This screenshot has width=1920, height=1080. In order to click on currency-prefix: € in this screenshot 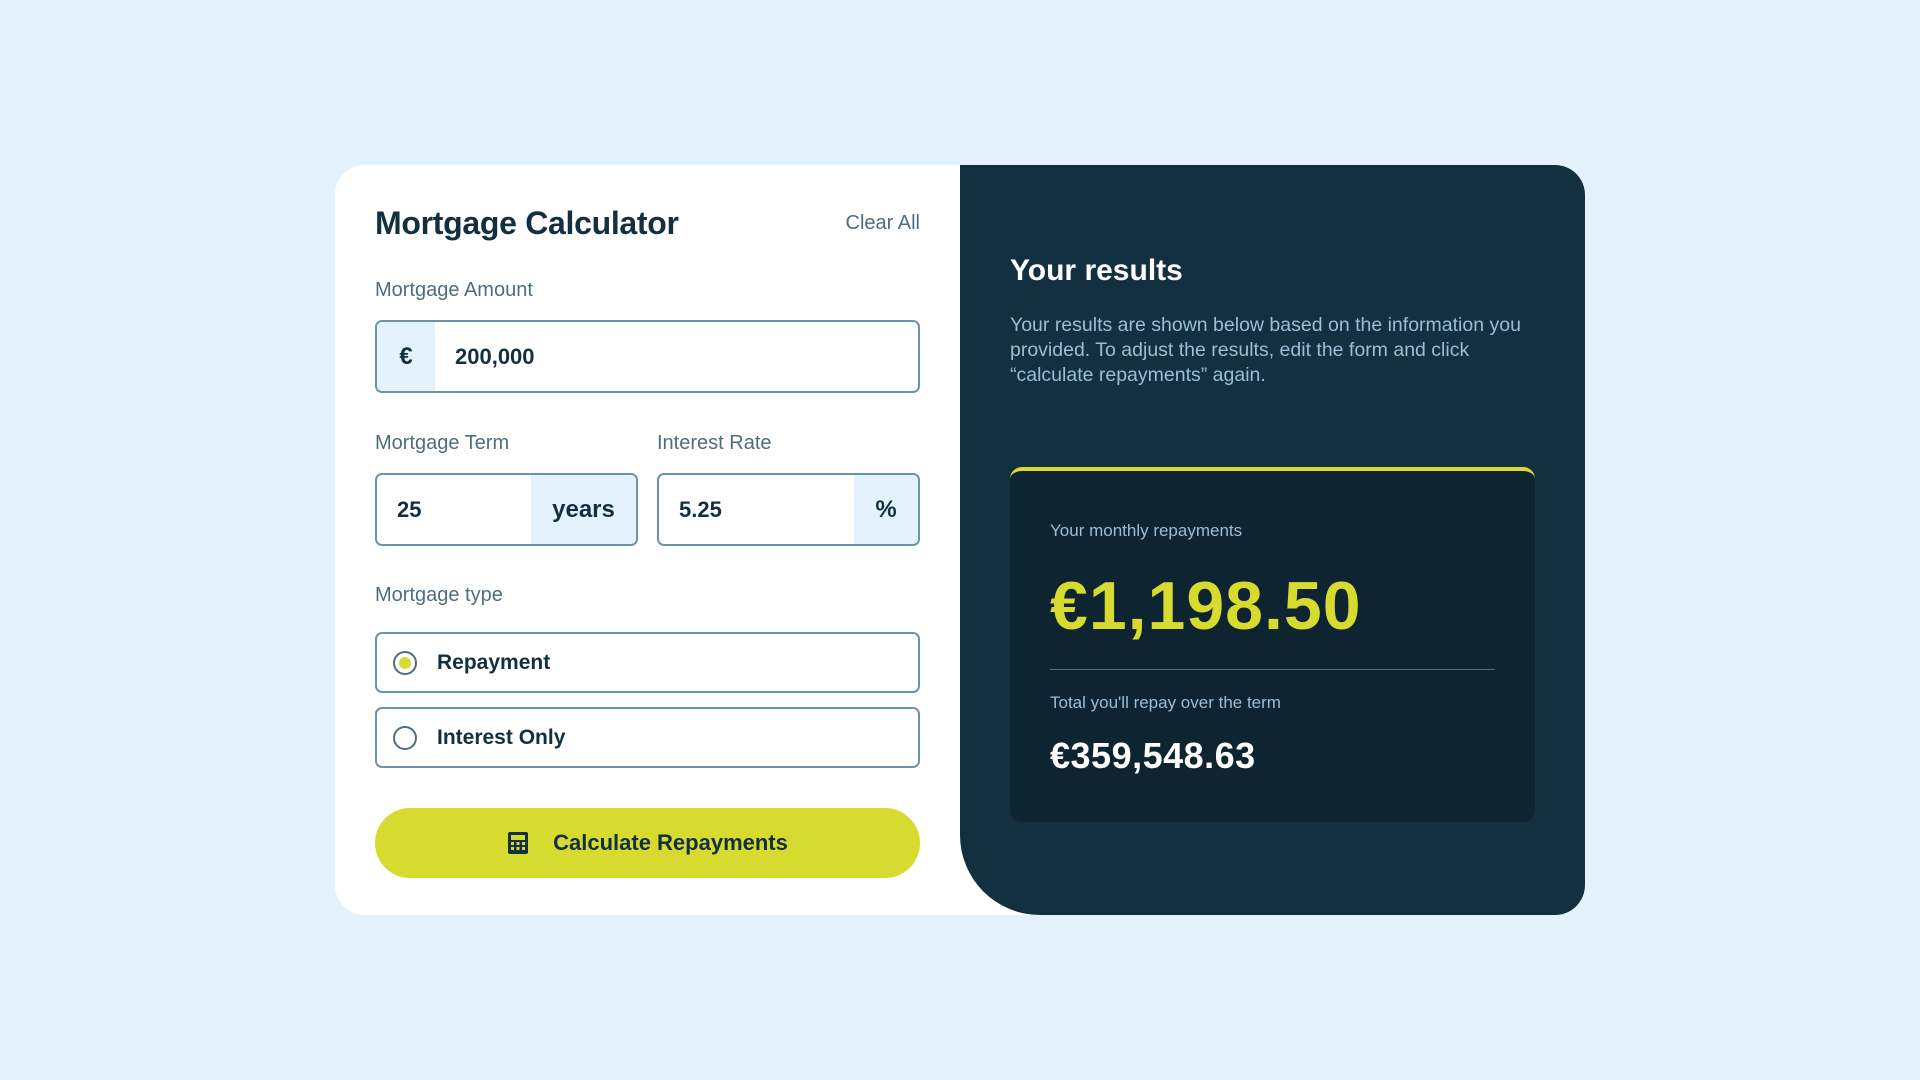, I will do `click(406, 356)`.